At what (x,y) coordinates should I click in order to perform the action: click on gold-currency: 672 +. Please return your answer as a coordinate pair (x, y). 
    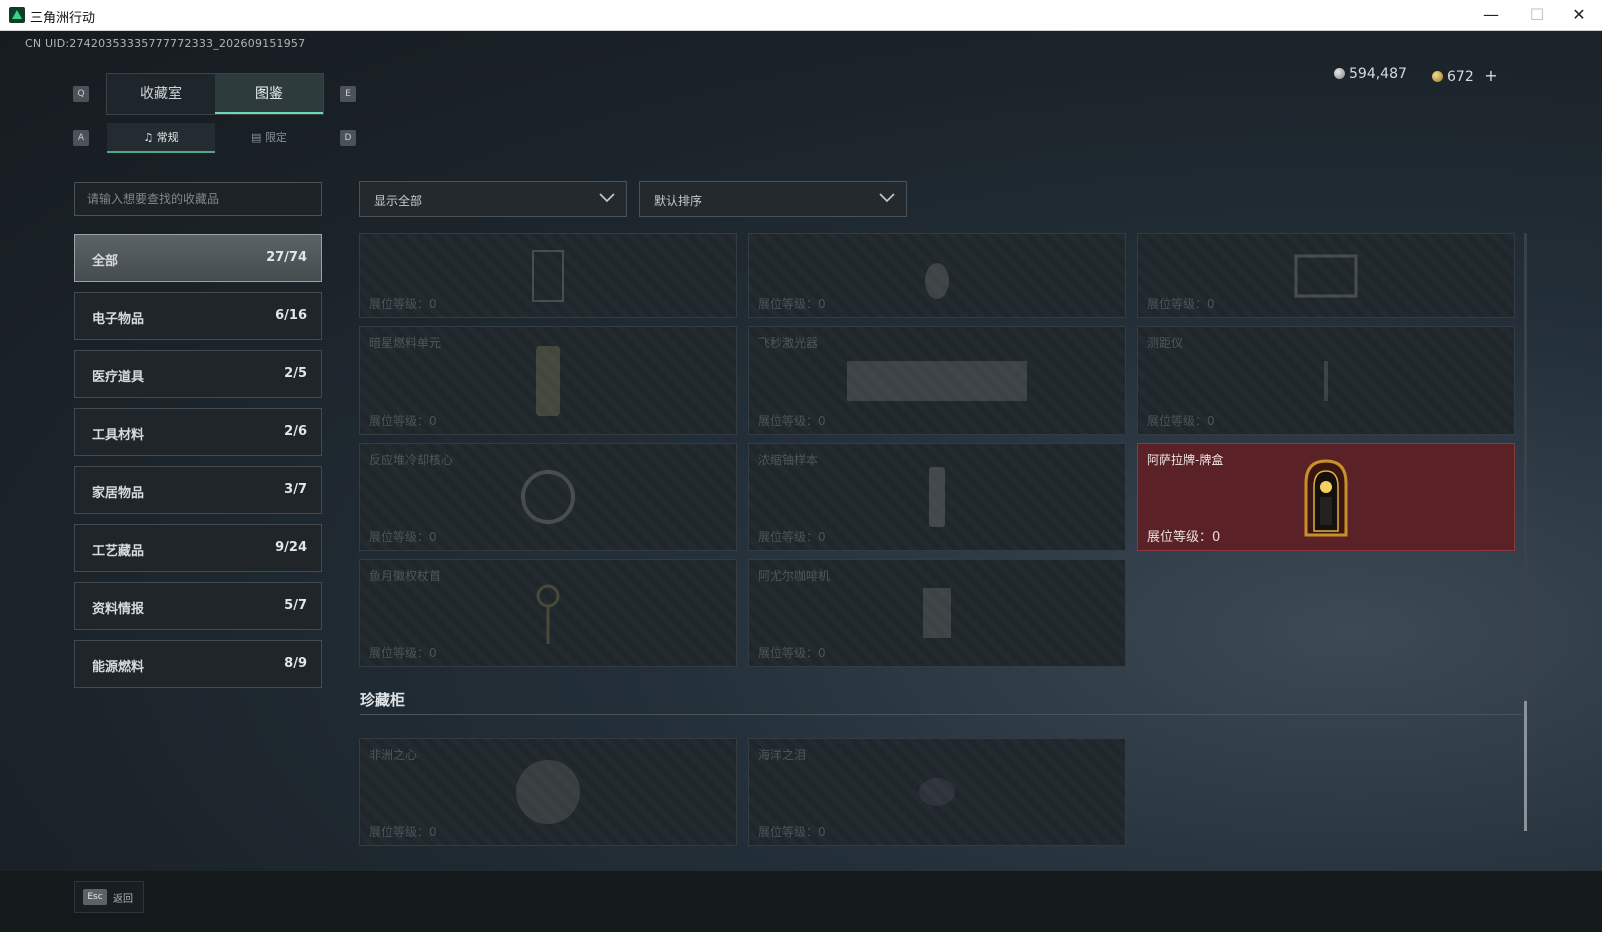
    Looking at the image, I should click on (1465, 75).